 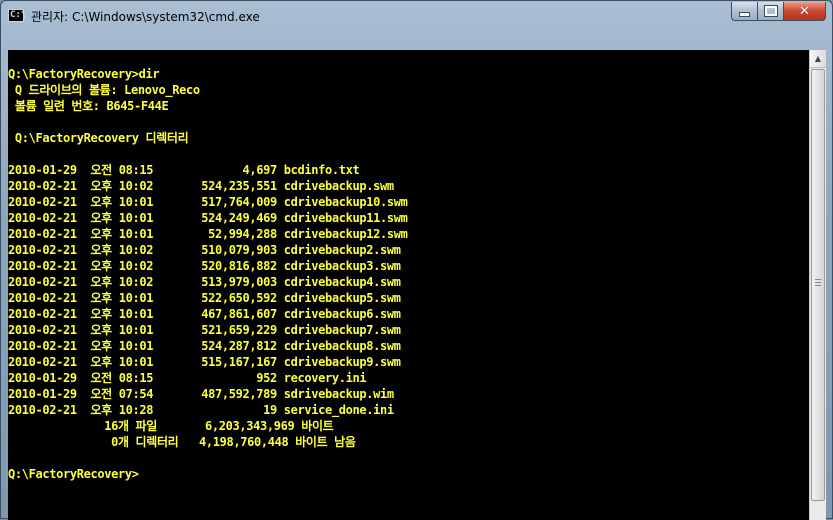 I want to click on window-title: 관리자: C:\Windows\system32\cmd.exe, so click(x=145, y=17).